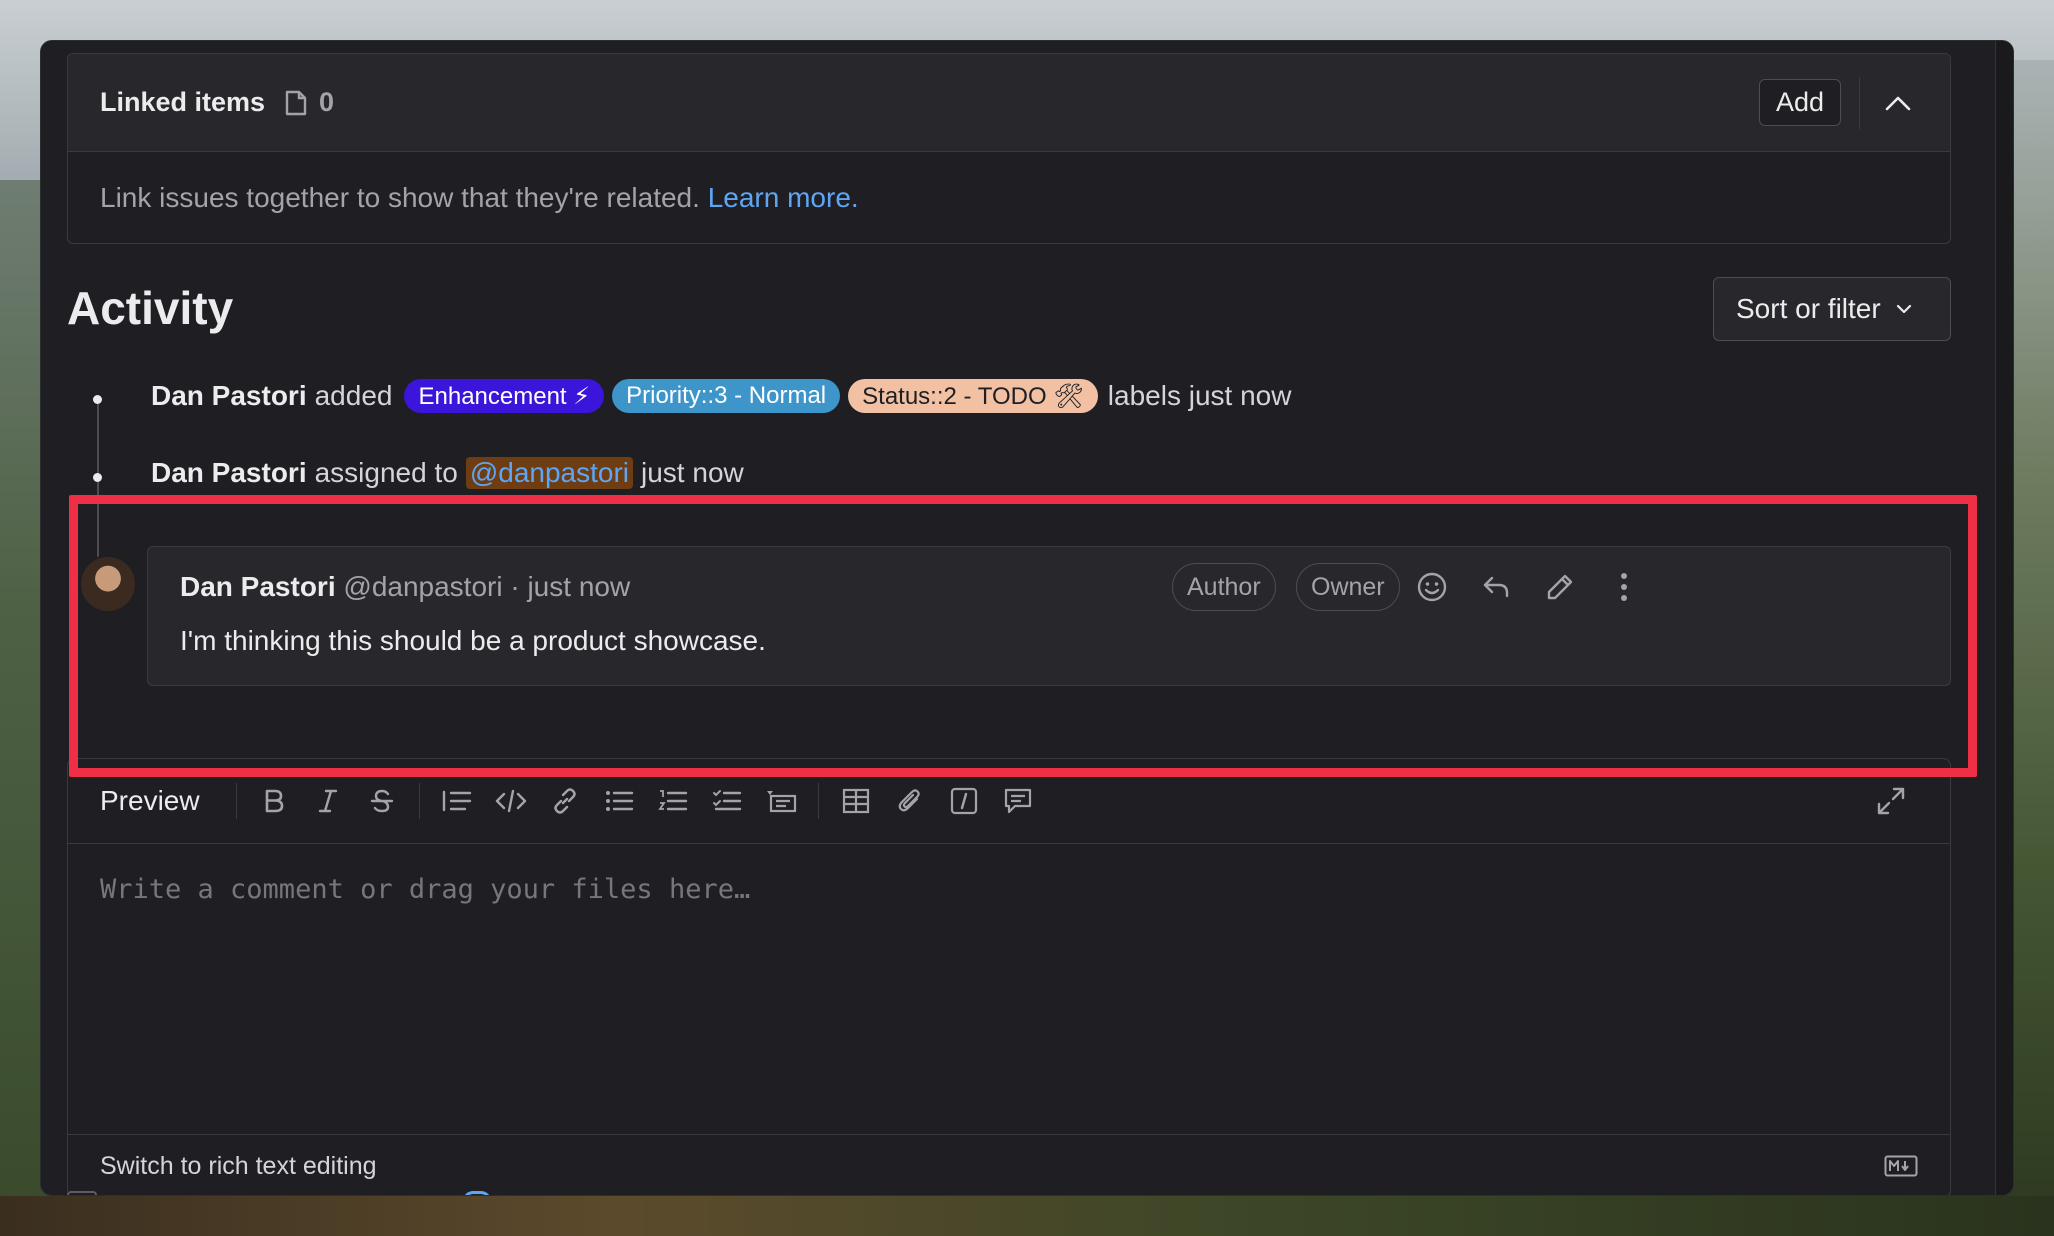  What do you see at coordinates (150, 308) in the screenshot?
I see `activity-title: Activity` at bounding box center [150, 308].